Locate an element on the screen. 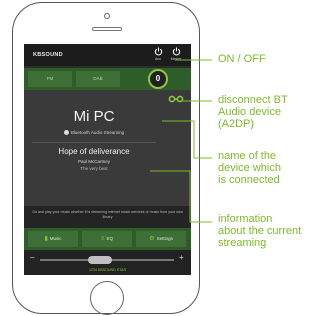 The image size is (329, 316). annotation-on-off: ON / OFF is located at coordinates (242, 59).